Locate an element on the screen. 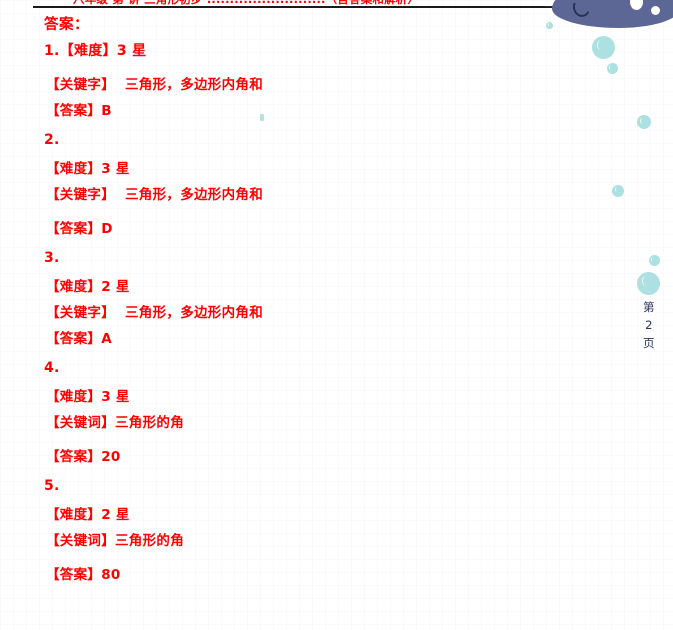 This screenshot has width=673, height=630. header-divider-rule is located at coordinates (316, 7).